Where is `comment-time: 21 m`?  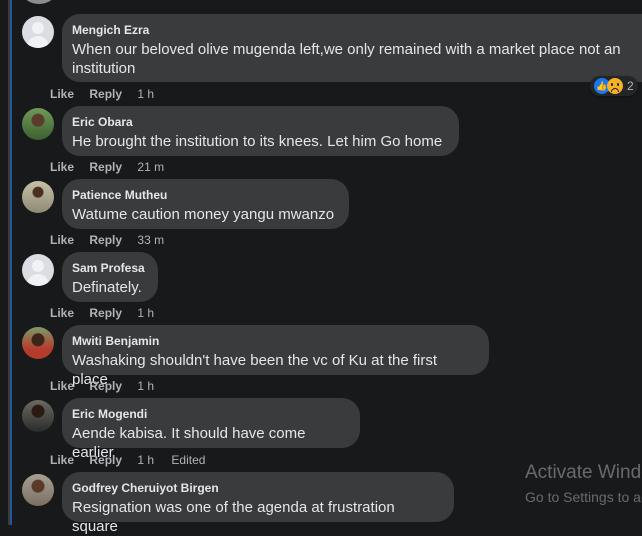 comment-time: 21 m is located at coordinates (150, 167).